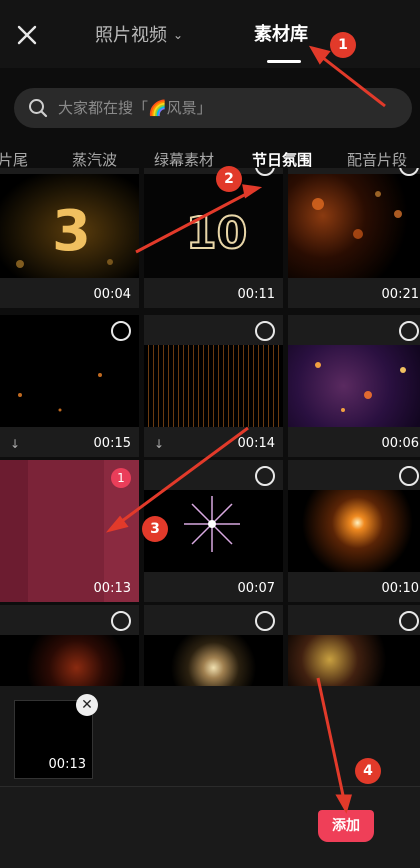 This screenshot has width=420, height=868. Describe the element at coordinates (216, 233) in the screenshot. I see `svg-text: 10` at that location.